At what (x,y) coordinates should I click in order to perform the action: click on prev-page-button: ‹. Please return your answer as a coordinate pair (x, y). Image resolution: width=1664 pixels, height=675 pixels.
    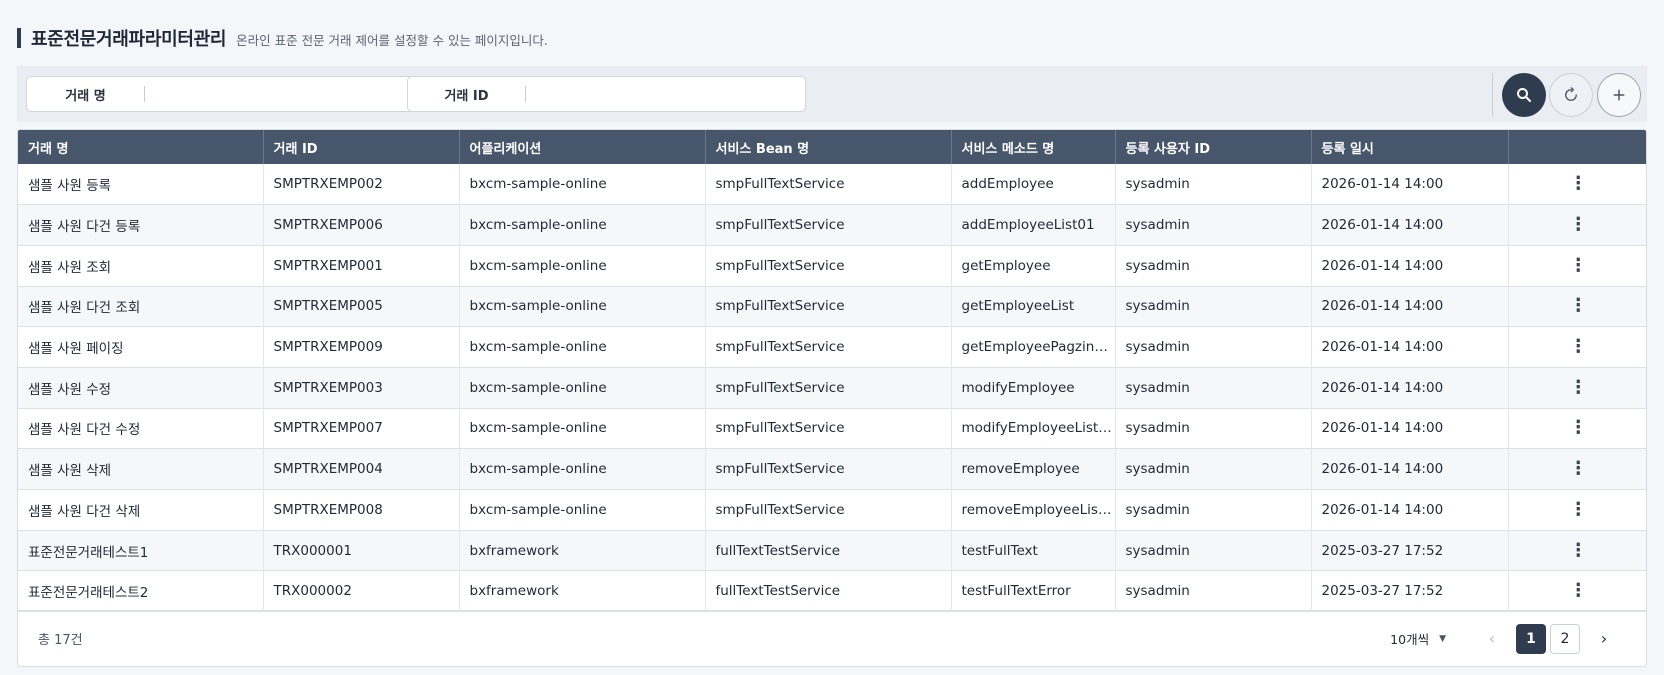
    Looking at the image, I should click on (1492, 639).